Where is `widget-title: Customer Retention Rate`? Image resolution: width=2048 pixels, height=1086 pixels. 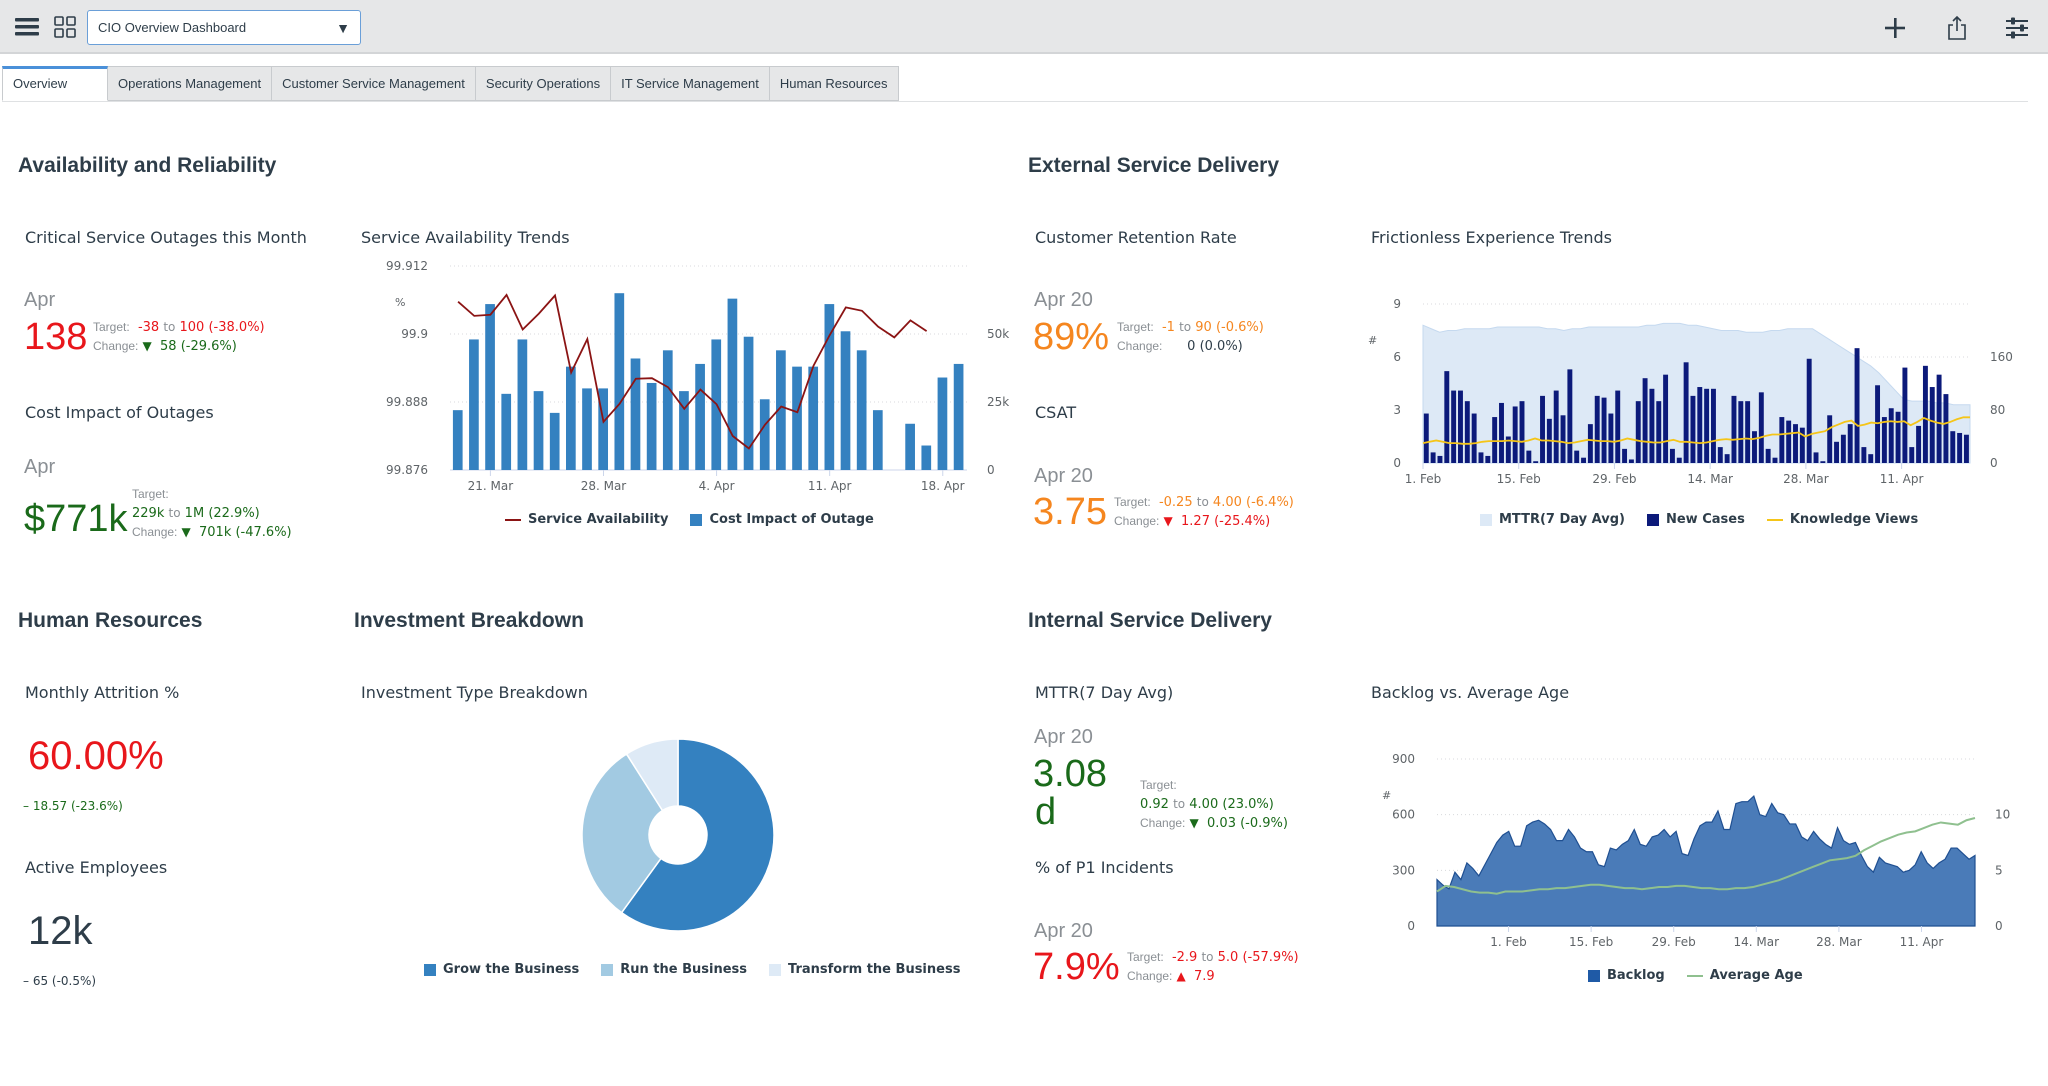 widget-title: Customer Retention Rate is located at coordinates (1136, 237).